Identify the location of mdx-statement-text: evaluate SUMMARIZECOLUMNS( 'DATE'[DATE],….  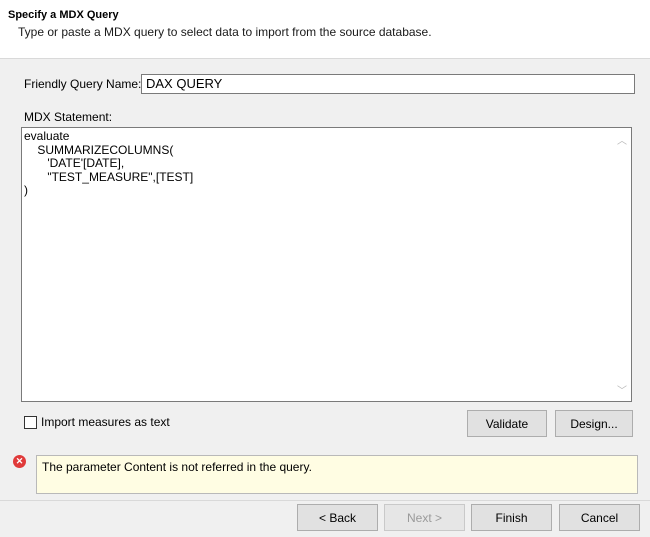
(108, 163).